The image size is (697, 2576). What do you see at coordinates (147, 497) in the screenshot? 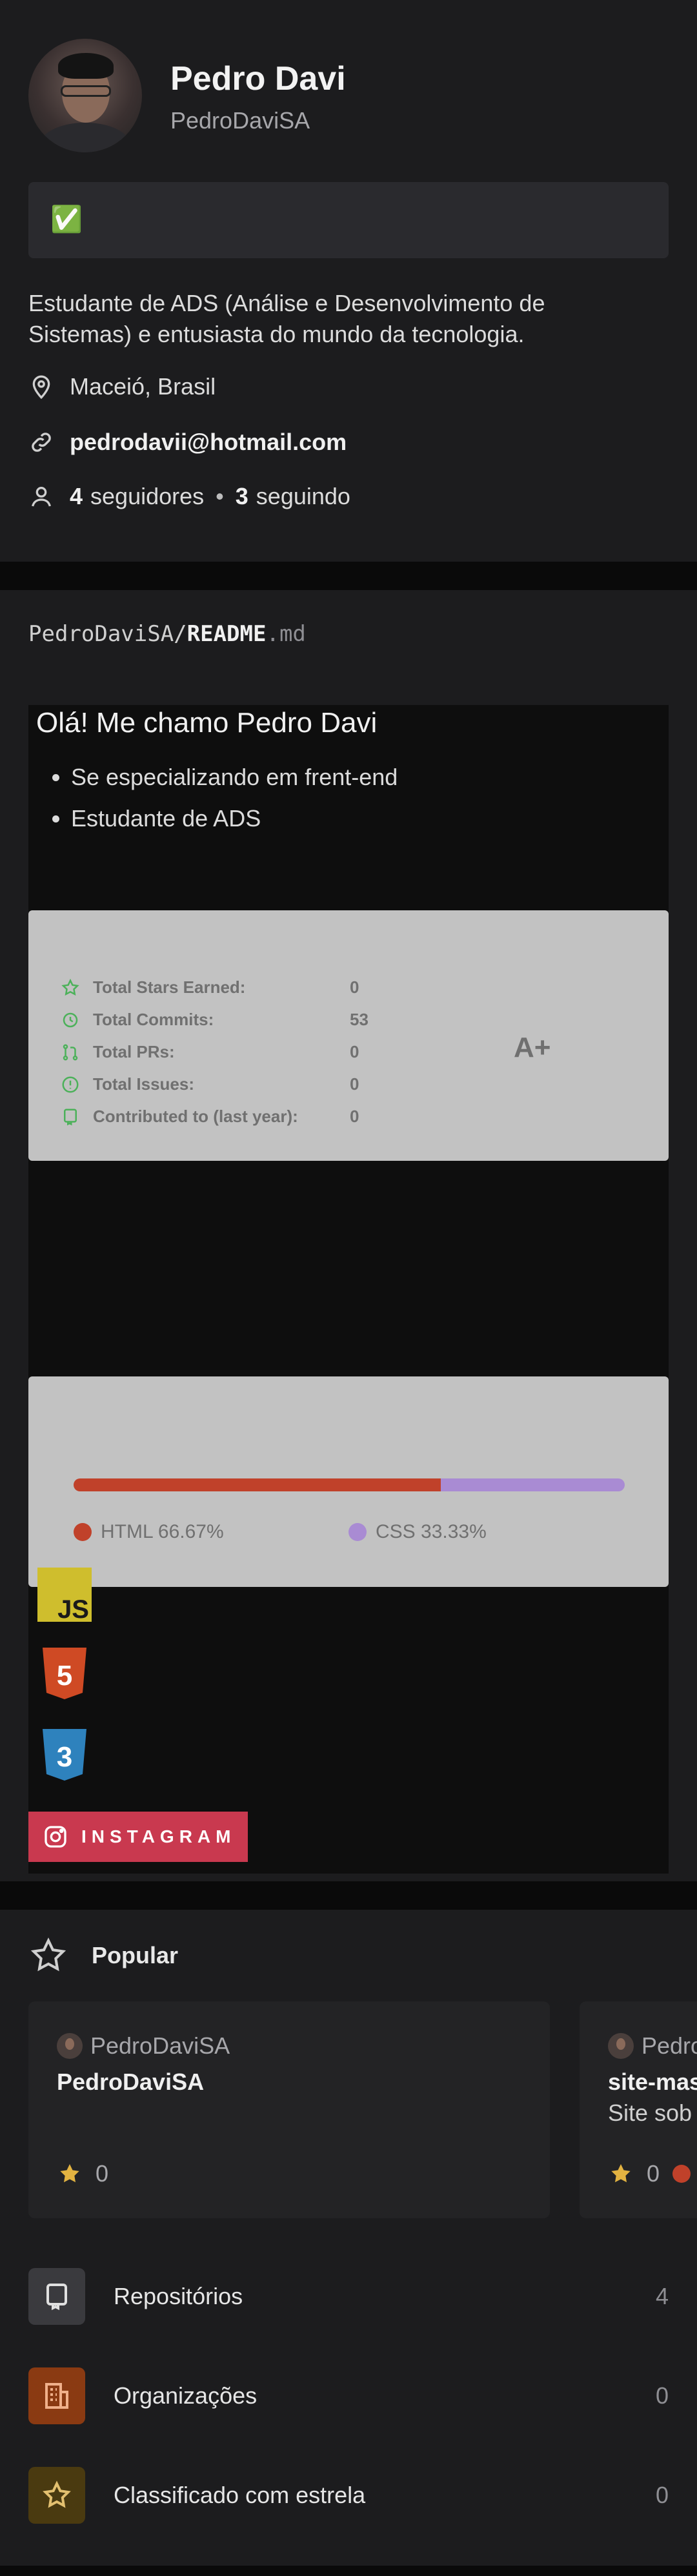
I see `followers-label: seguidores` at bounding box center [147, 497].